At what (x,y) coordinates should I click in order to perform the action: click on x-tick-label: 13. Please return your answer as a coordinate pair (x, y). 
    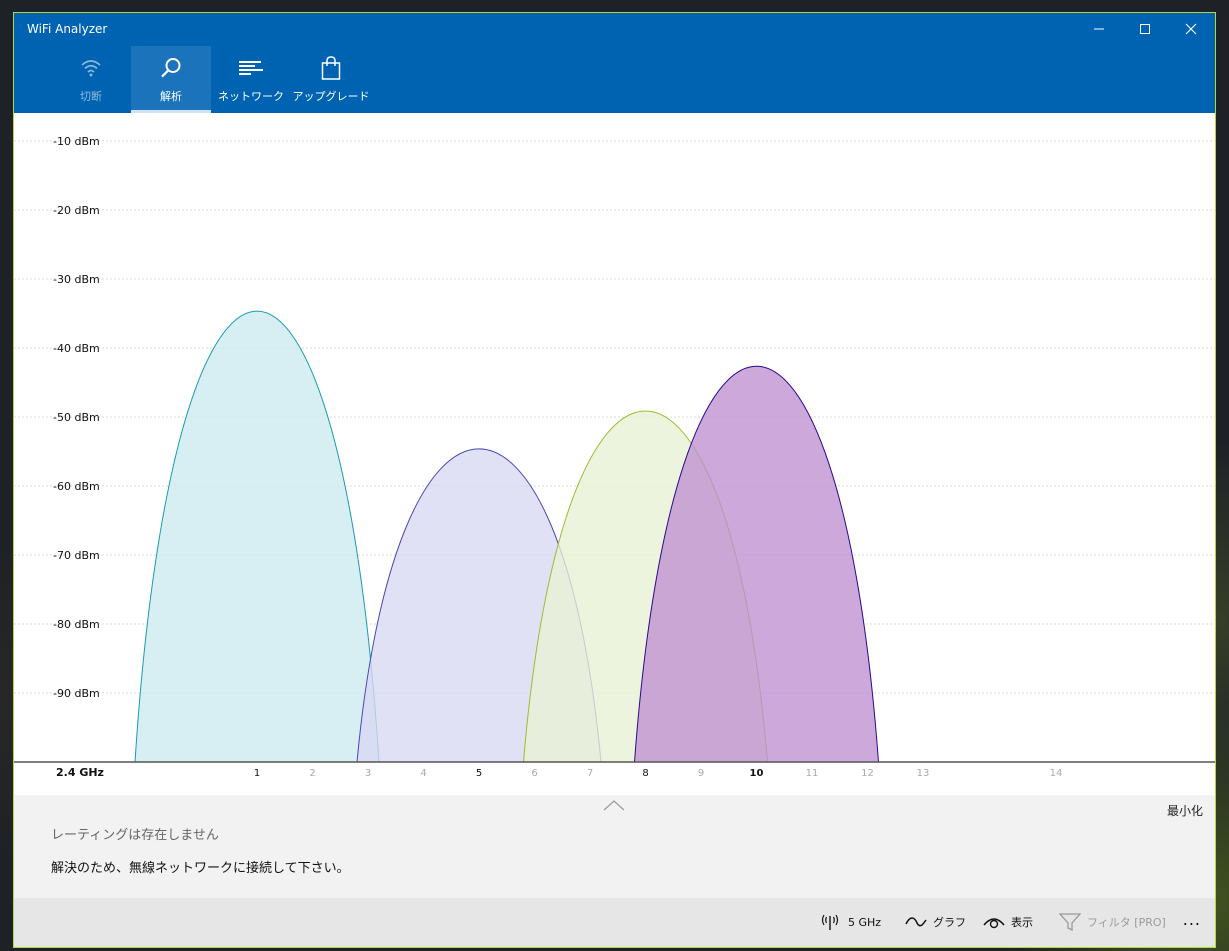
    Looking at the image, I should click on (923, 773).